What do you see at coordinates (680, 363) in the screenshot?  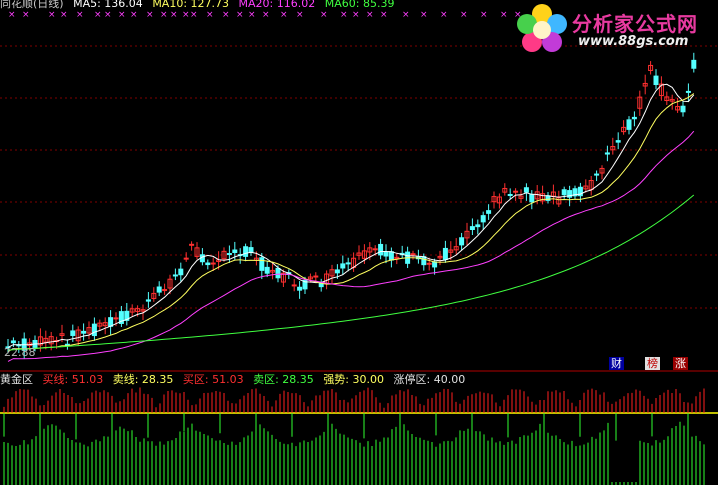 I see `limit-up-badge: 涨` at bounding box center [680, 363].